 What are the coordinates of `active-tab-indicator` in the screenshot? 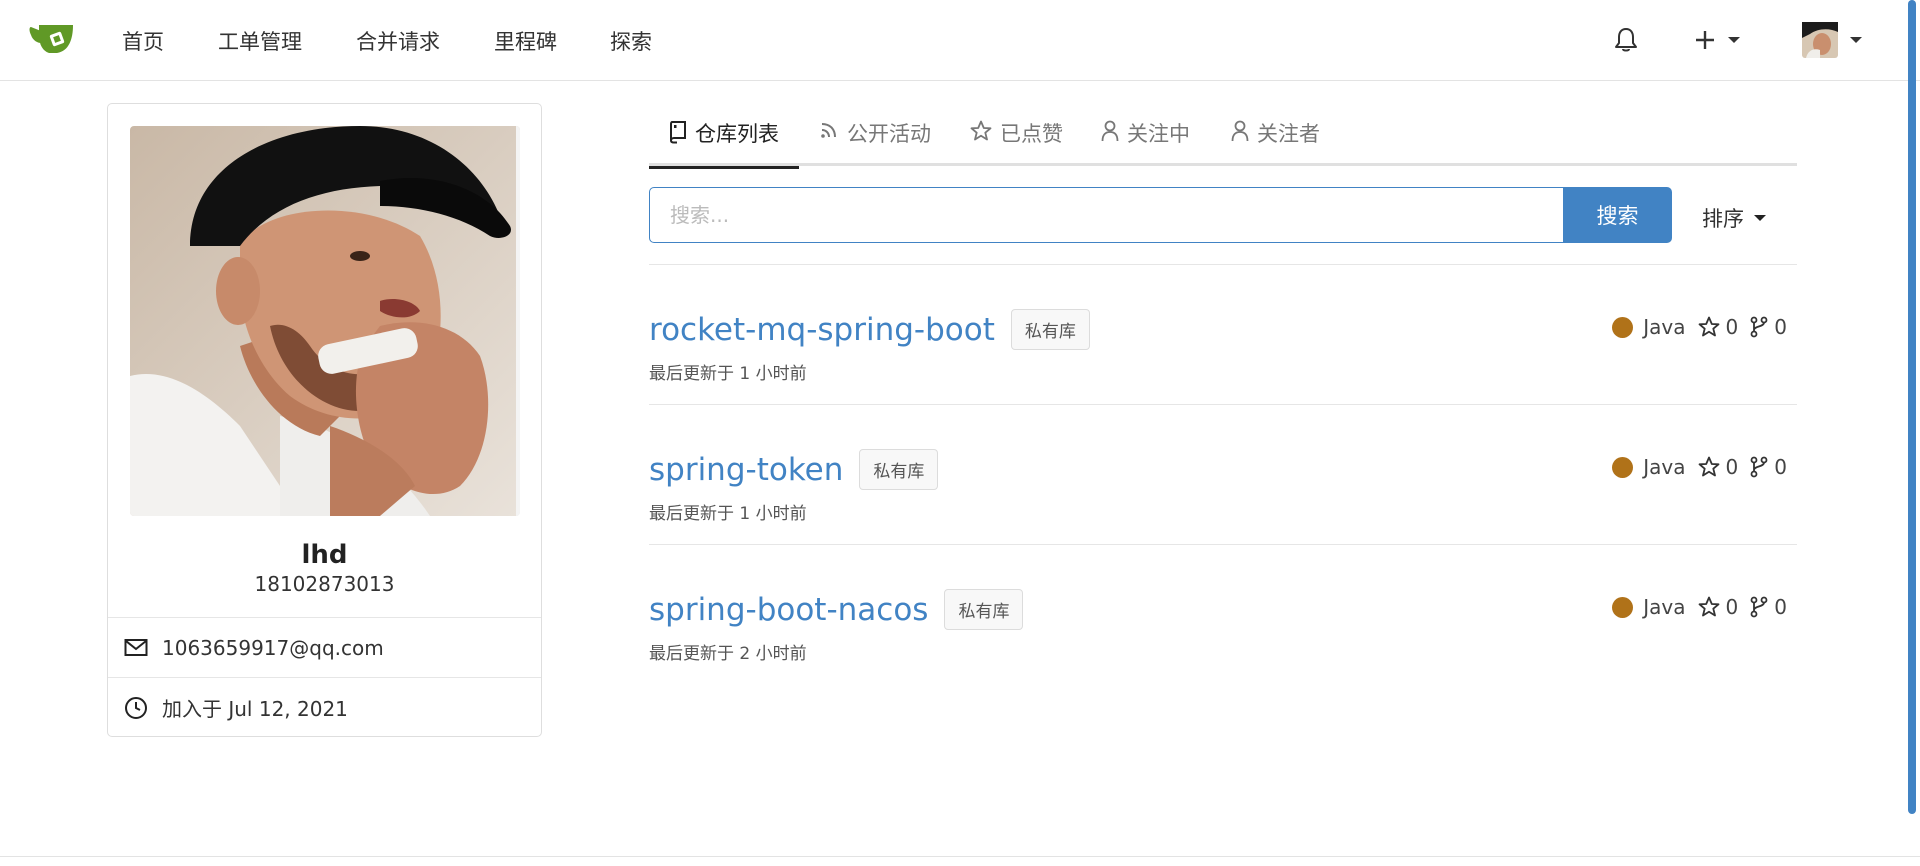 It's located at (724, 167).